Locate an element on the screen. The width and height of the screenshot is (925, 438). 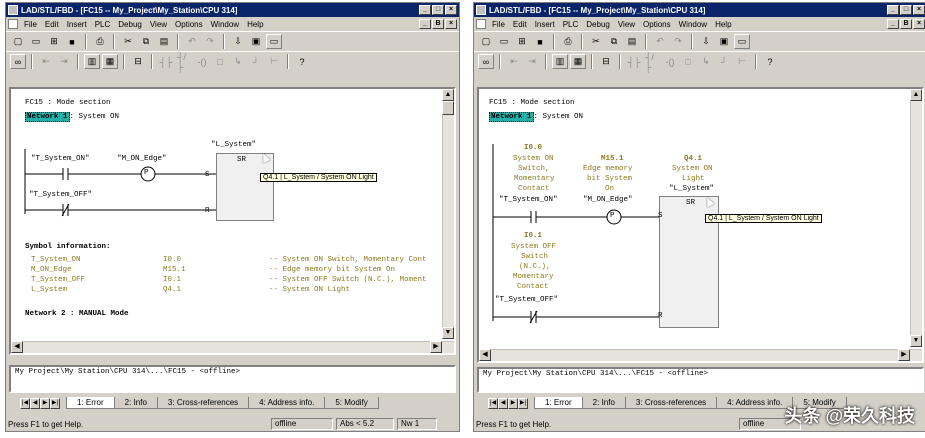
minimize-button: _ is located at coordinates (893, 10).